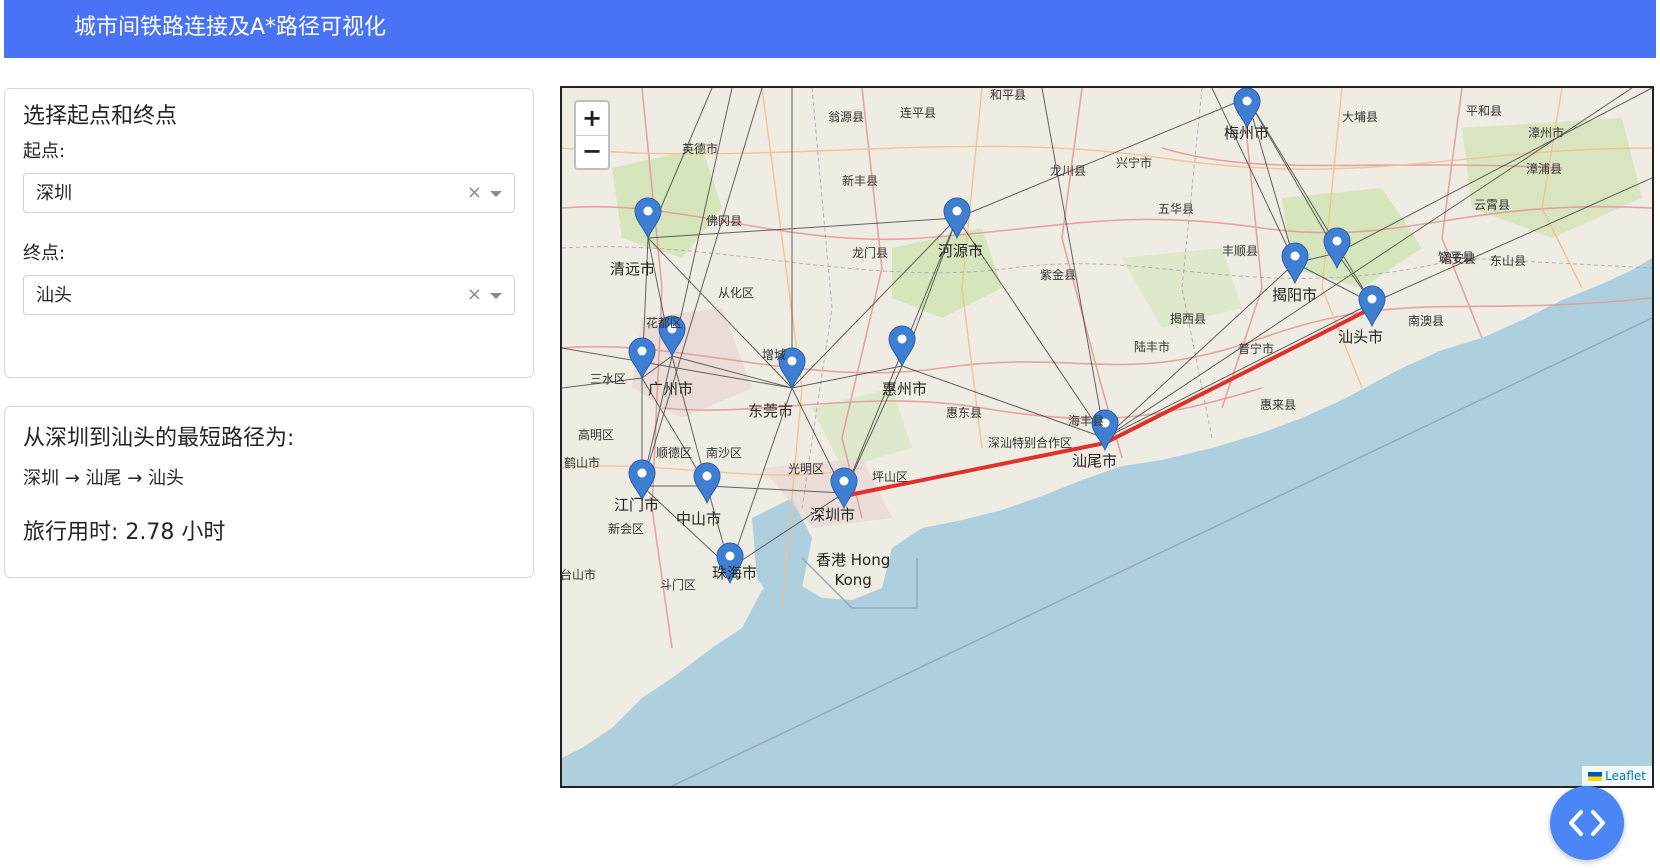 The width and height of the screenshot is (1660, 868). What do you see at coordinates (1247, 133) in the screenshot?
I see `map-label-meizhou: 梅州市` at bounding box center [1247, 133].